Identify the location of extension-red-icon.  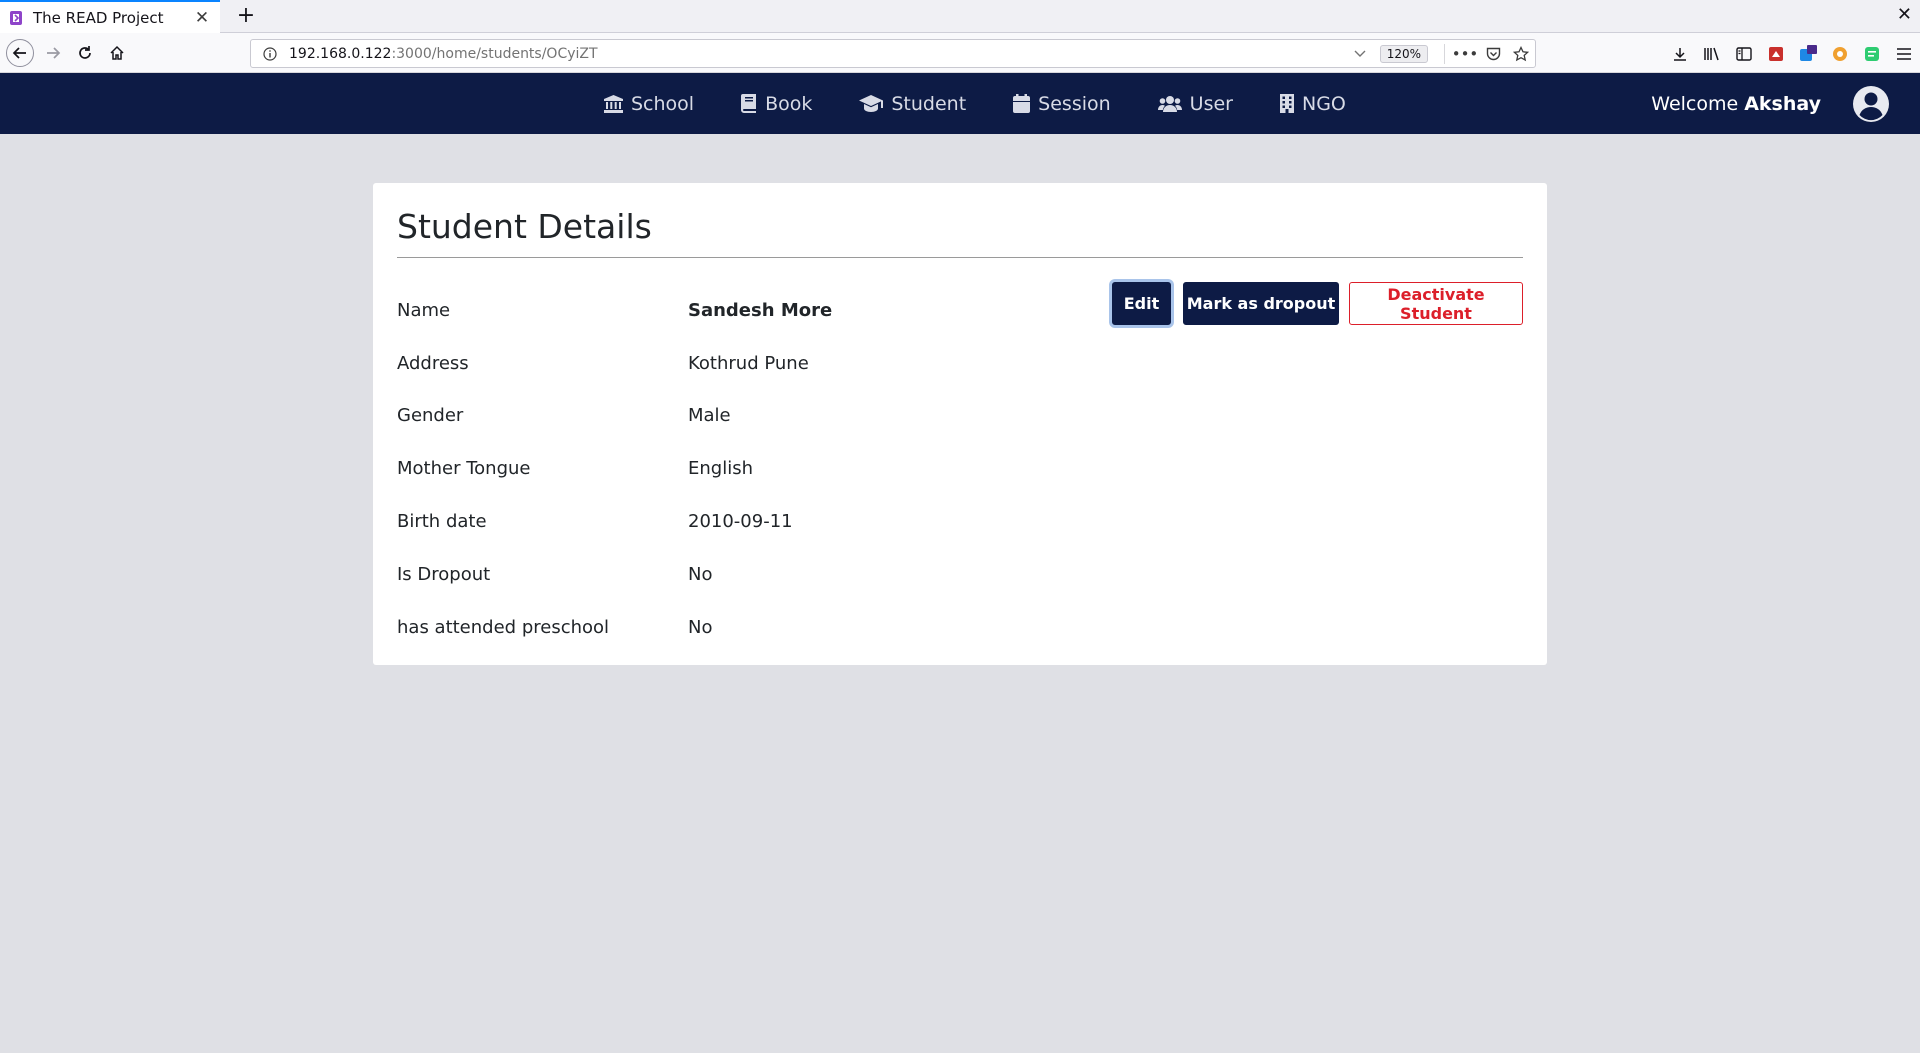
(1776, 54).